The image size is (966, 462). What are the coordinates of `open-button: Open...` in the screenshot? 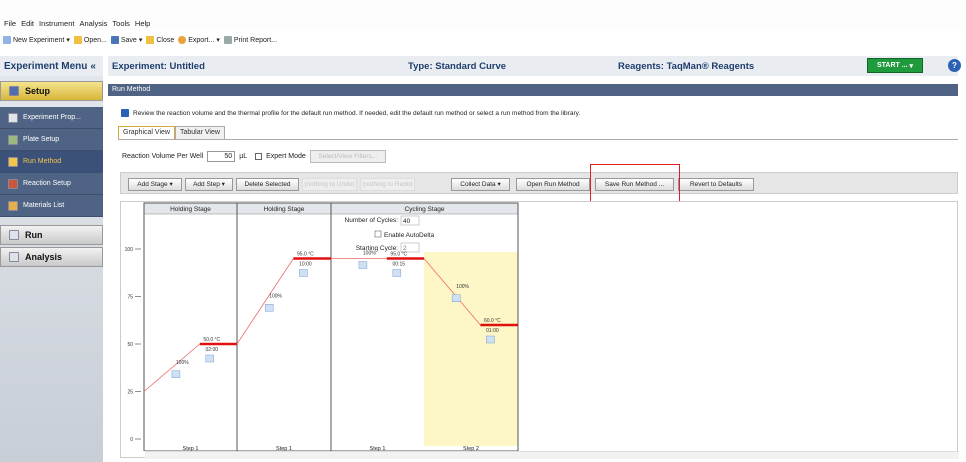 It's located at (90, 40).